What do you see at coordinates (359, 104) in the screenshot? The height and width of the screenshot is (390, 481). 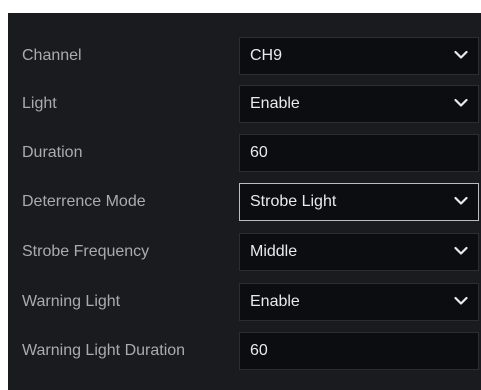 I see `light-select: Enable` at bounding box center [359, 104].